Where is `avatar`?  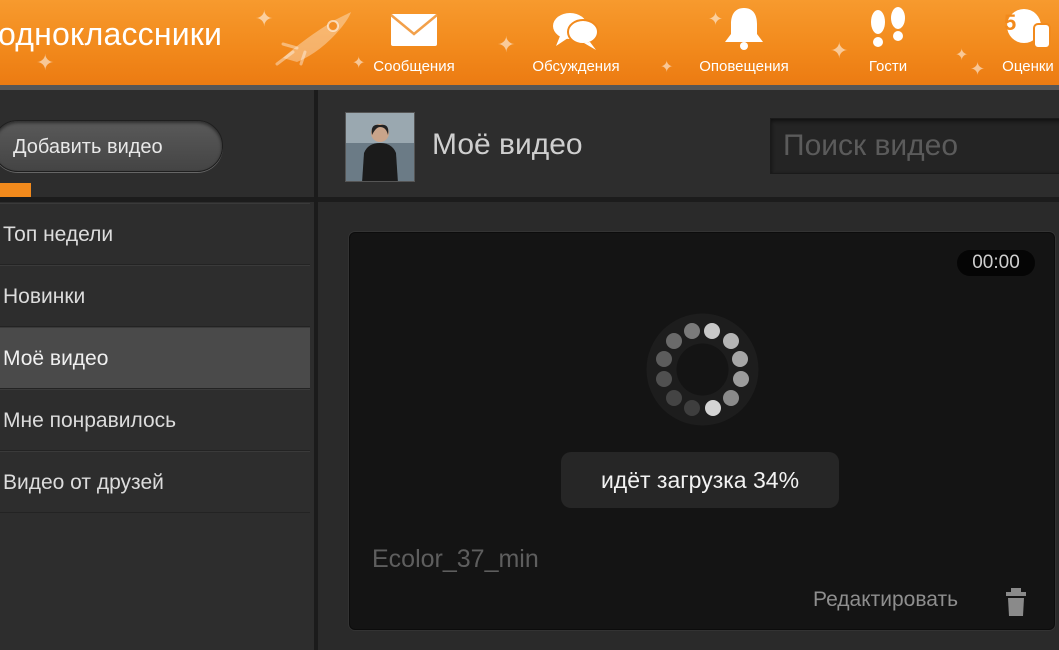
avatar is located at coordinates (380, 147).